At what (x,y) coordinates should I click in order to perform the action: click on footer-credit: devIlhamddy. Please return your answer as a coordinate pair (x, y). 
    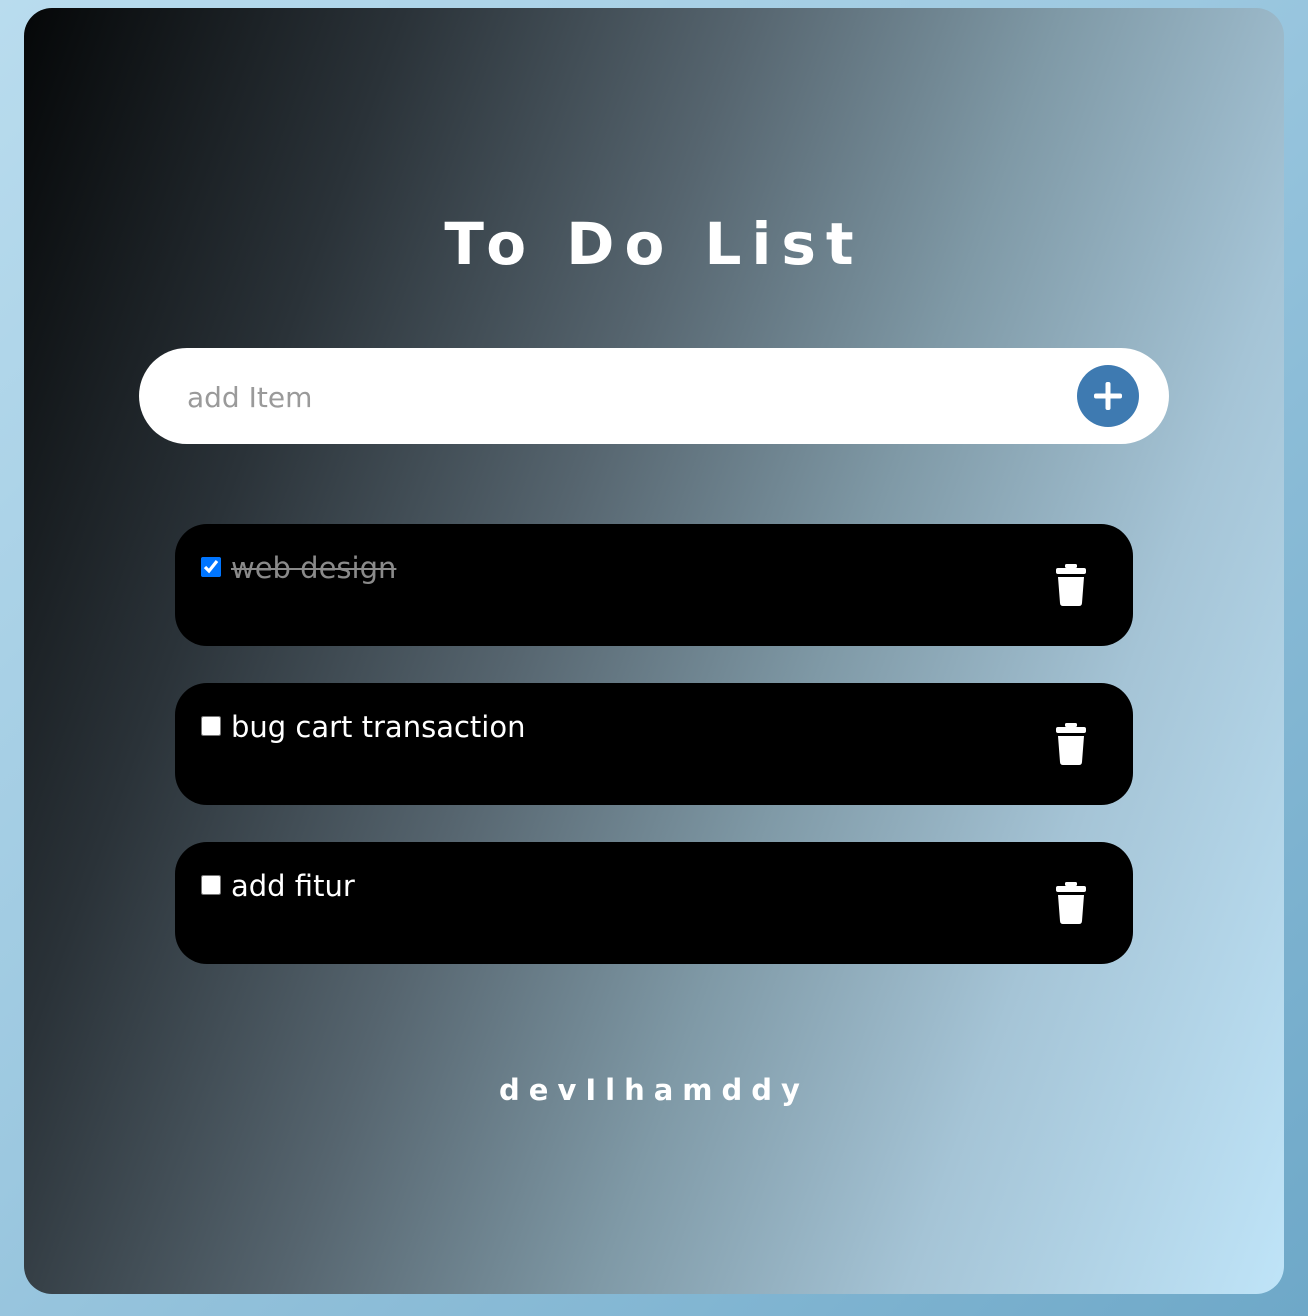
    Looking at the image, I should click on (654, 1090).